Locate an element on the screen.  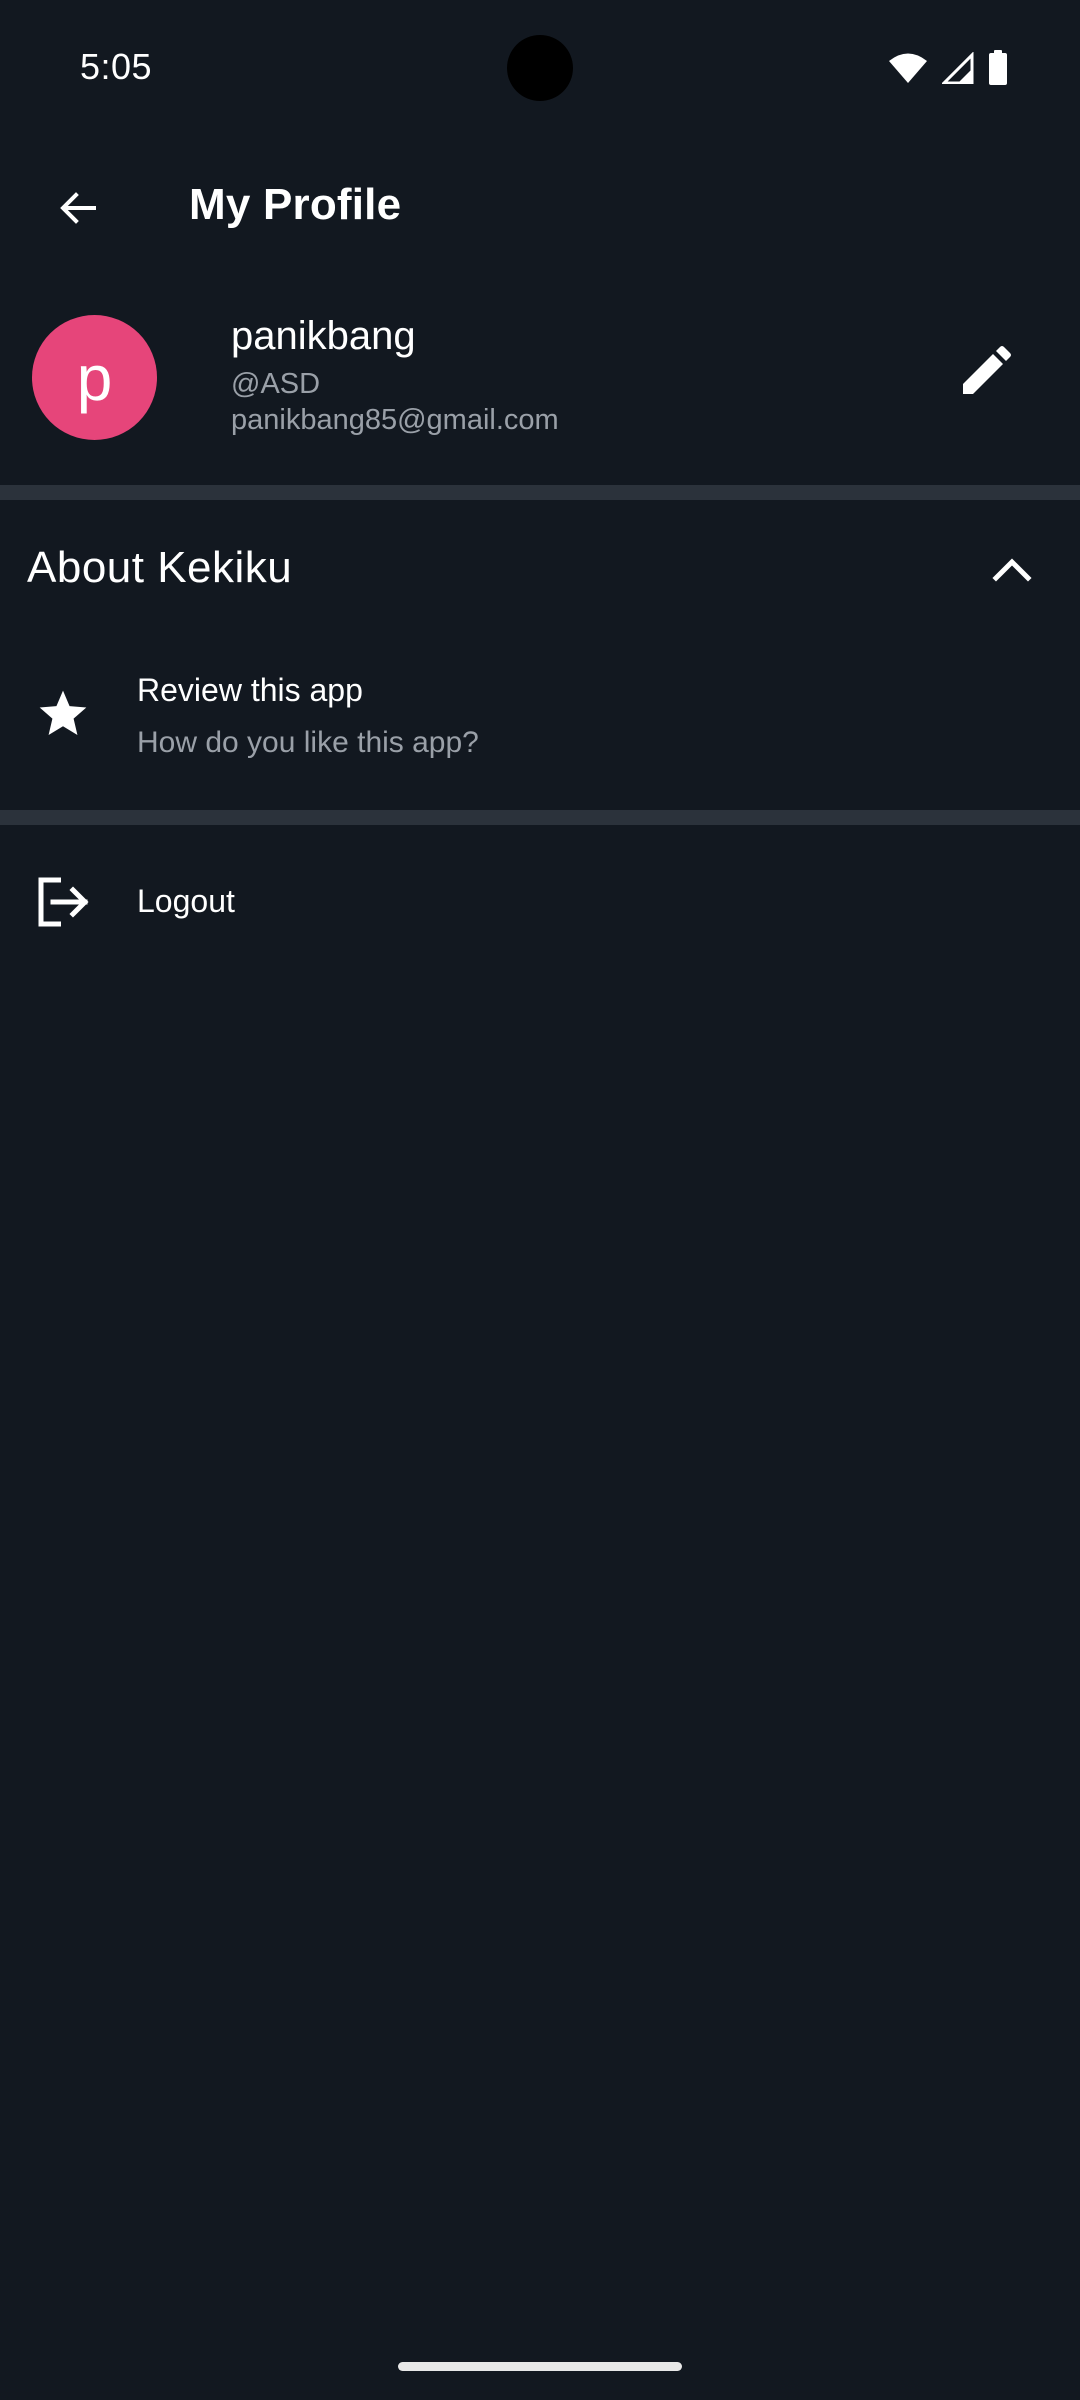
profile-handle: @ASD is located at coordinates (276, 384).